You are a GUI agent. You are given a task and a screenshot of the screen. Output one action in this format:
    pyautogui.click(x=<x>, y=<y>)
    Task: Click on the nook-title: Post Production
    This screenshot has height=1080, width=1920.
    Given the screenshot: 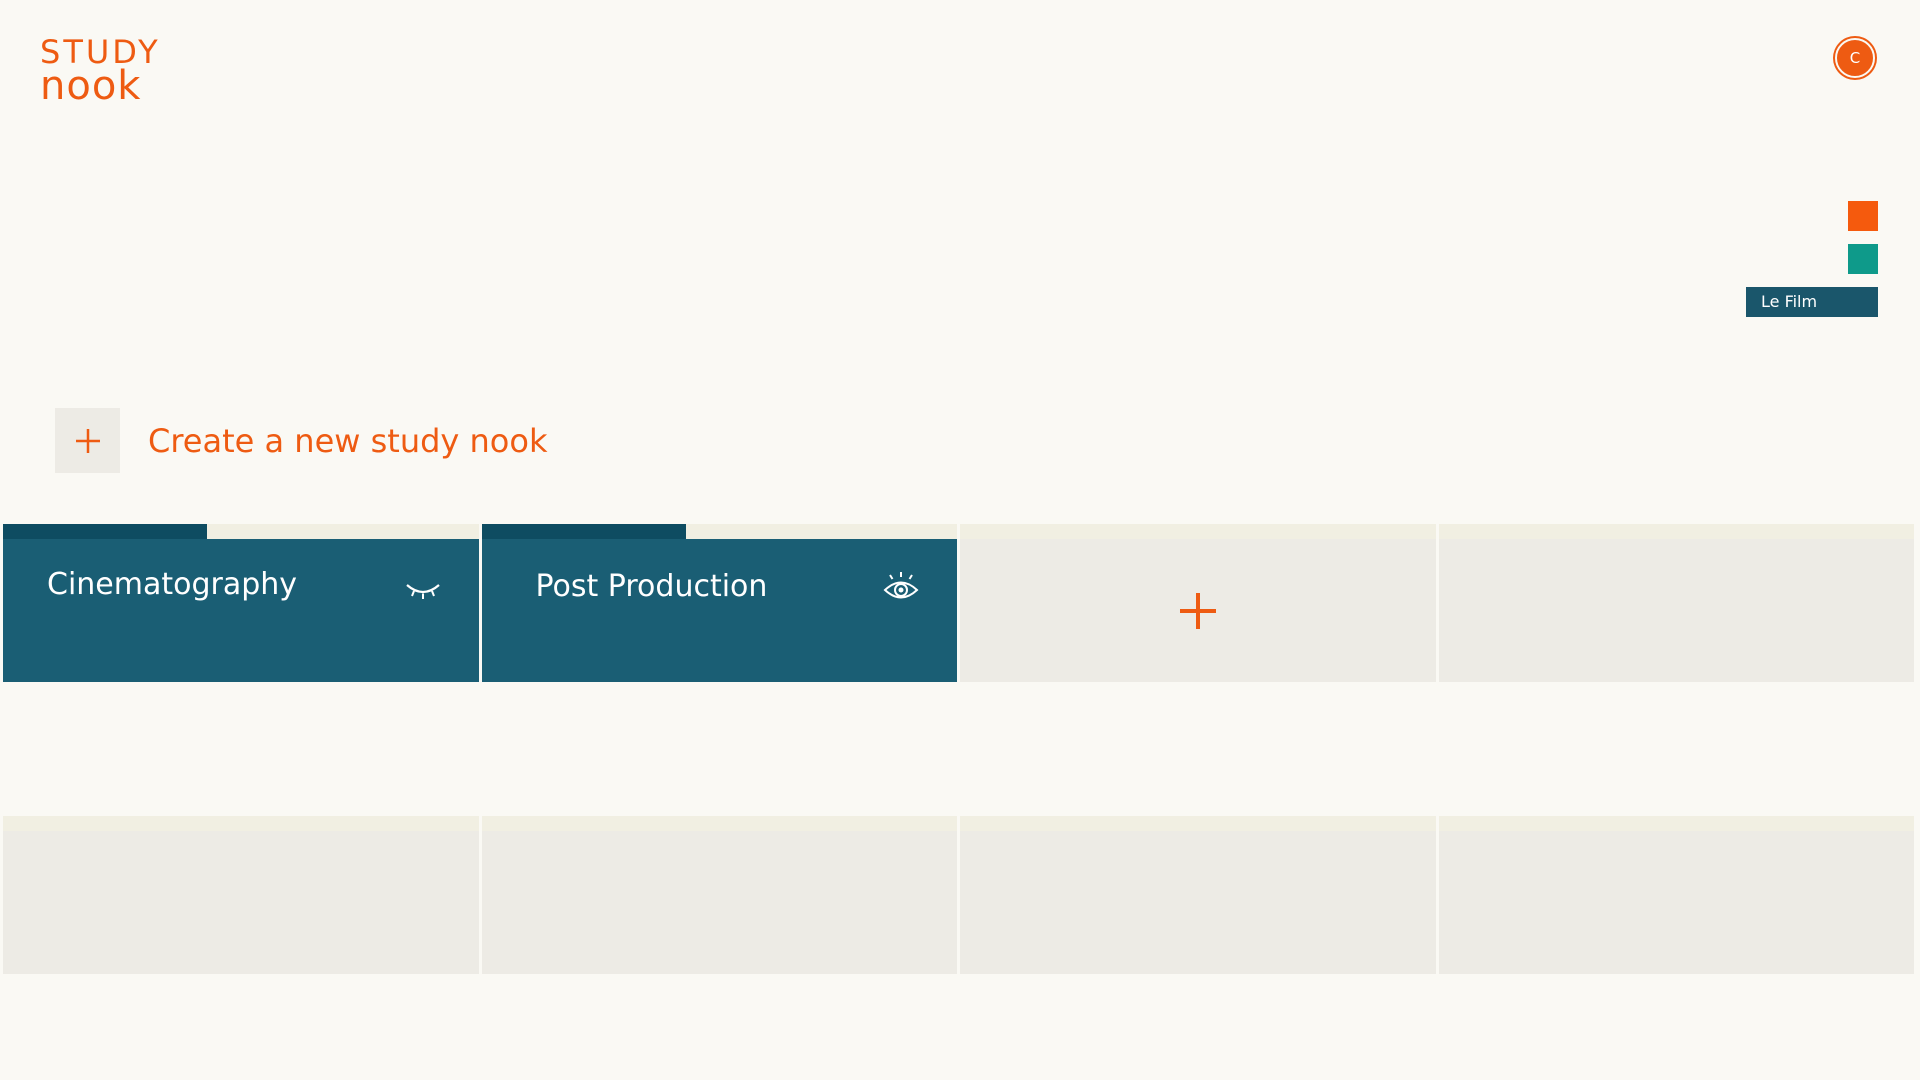 What is the action you would take?
    pyautogui.click(x=651, y=586)
    